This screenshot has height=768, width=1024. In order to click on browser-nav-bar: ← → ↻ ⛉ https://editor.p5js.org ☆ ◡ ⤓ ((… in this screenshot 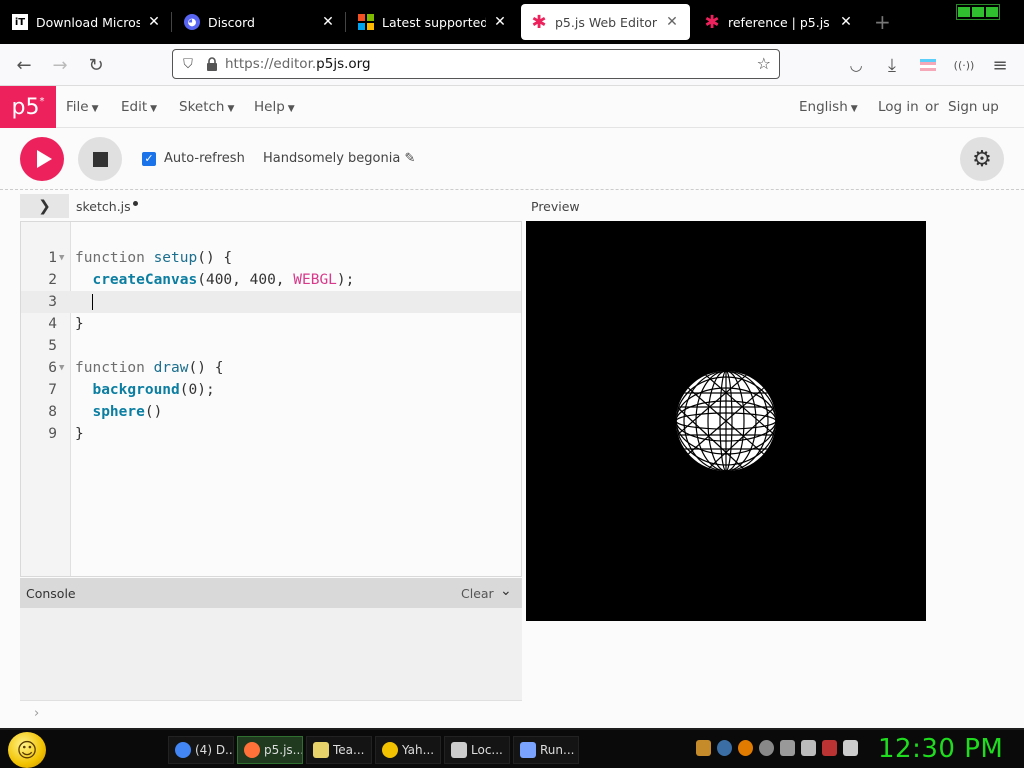, I will do `click(512, 65)`.